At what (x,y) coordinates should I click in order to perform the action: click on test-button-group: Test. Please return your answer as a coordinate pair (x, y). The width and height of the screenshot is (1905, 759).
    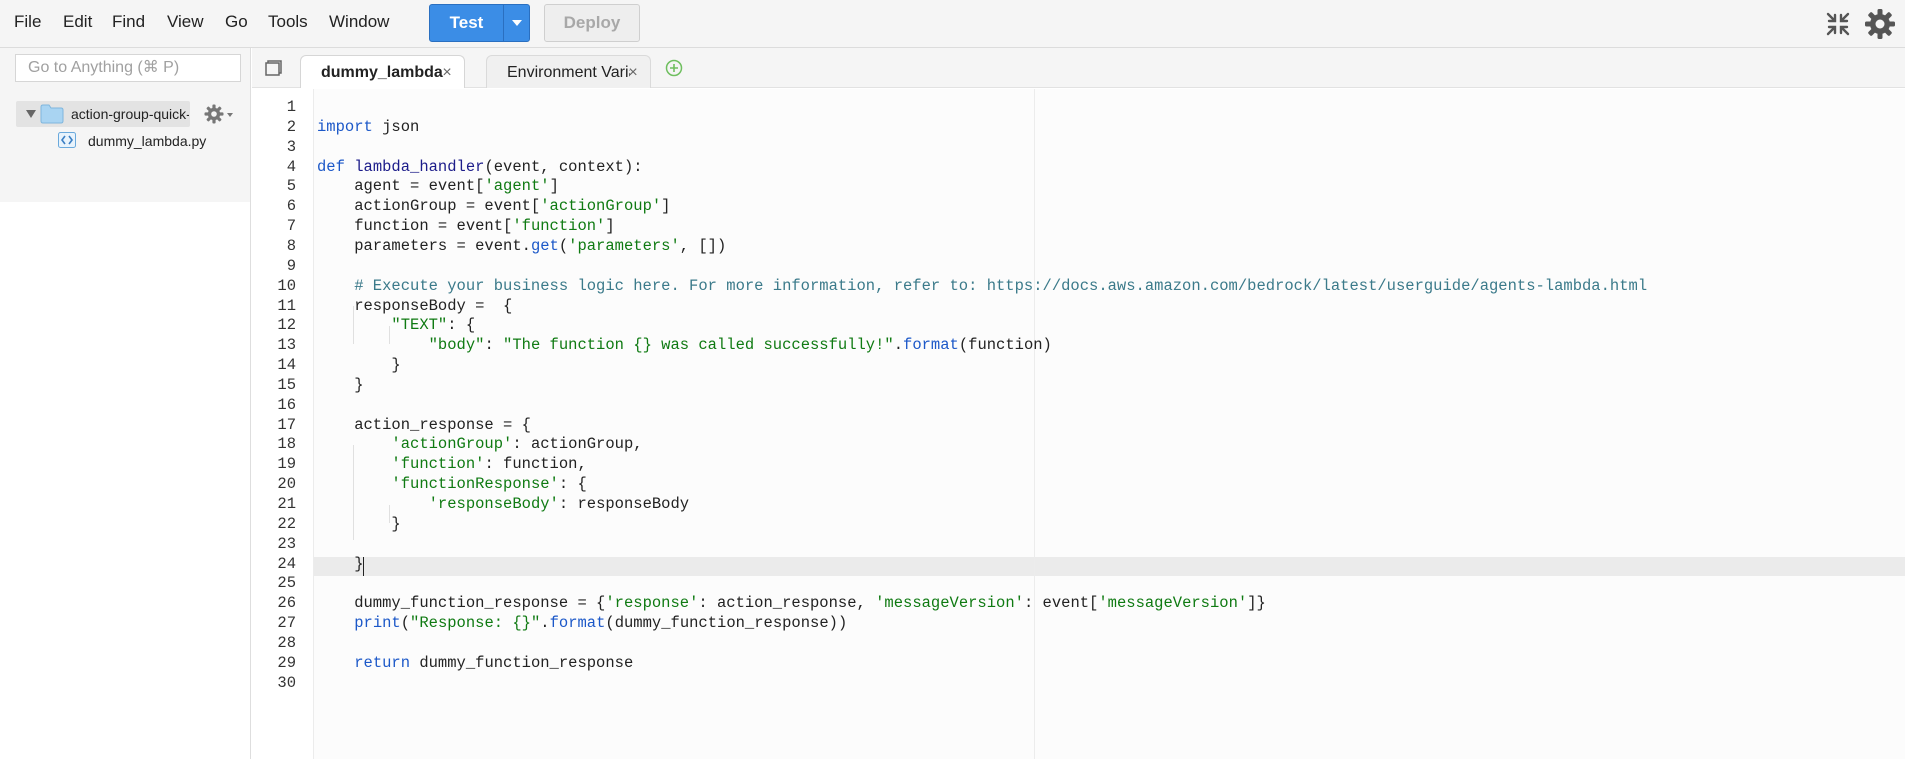
    Looking at the image, I should click on (479, 23).